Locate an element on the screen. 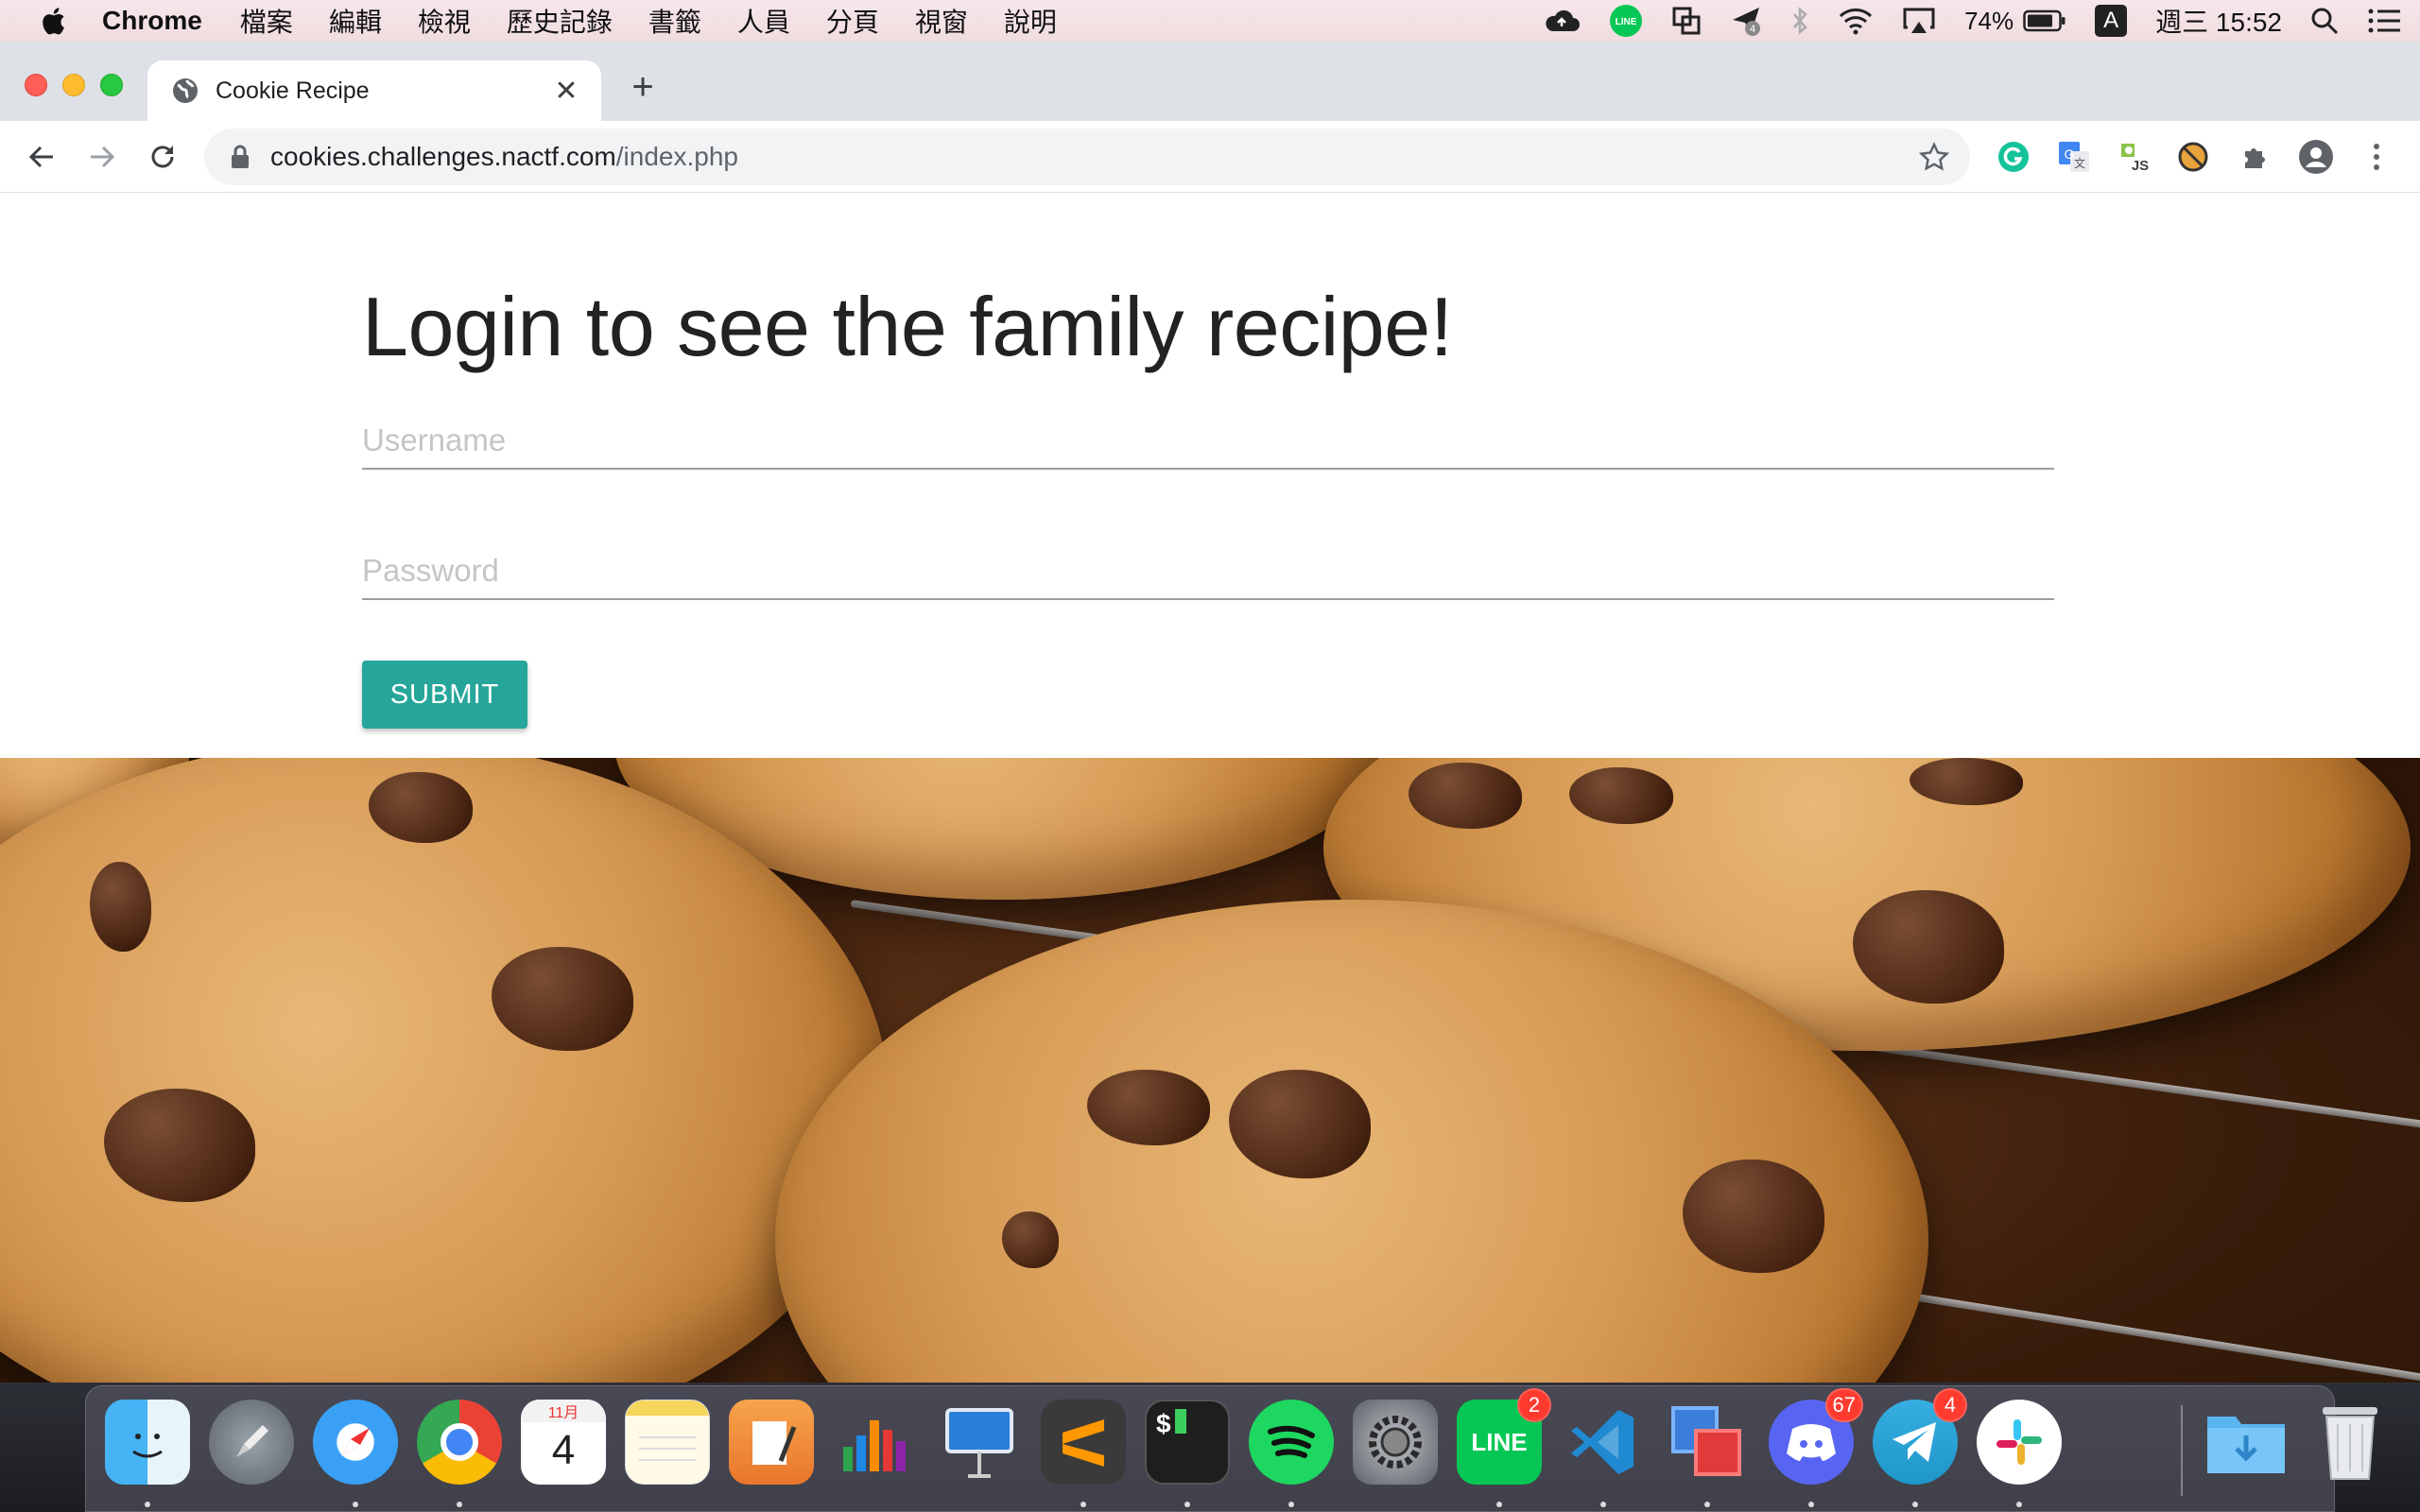 Image resolution: width=2420 pixels, height=1512 pixels. finder-icon is located at coordinates (147, 1442).